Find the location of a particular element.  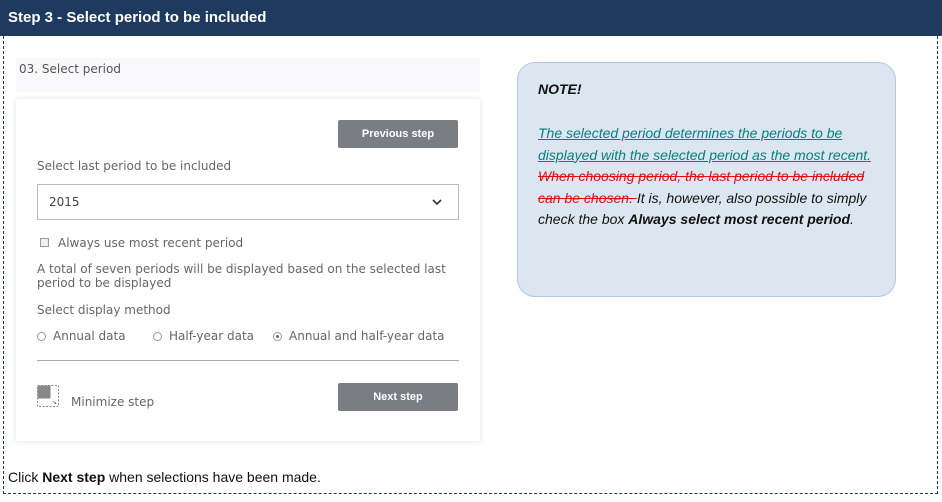

last-period-label: Select last period to be included is located at coordinates (134, 166).